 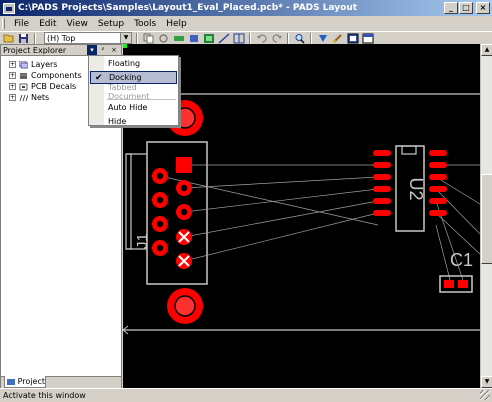 What do you see at coordinates (23, 86) in the screenshot?
I see `decal-icon` at bounding box center [23, 86].